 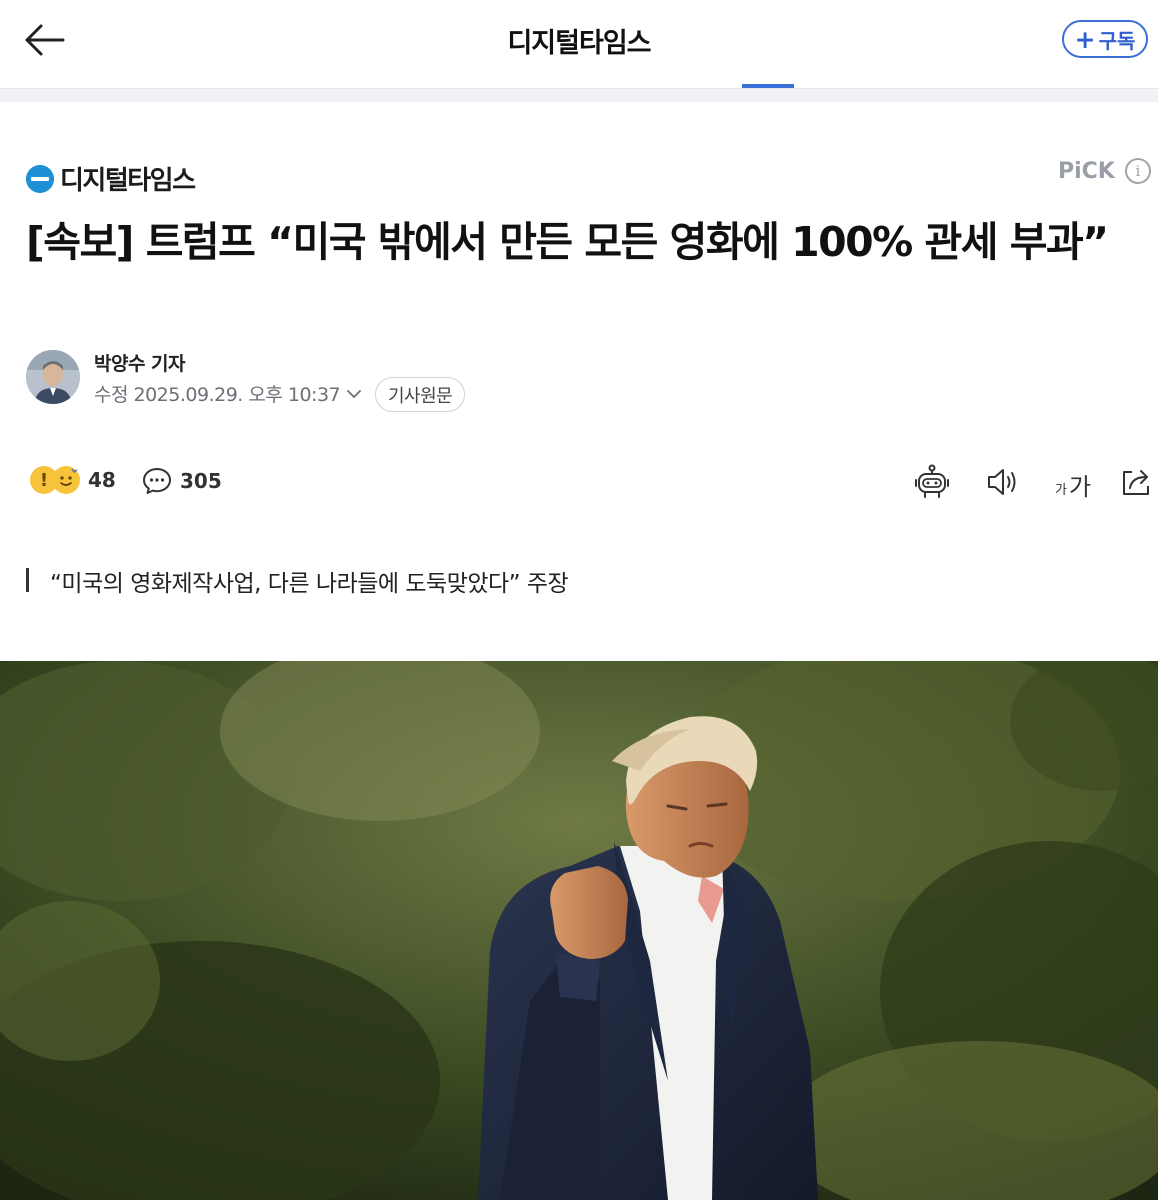 I want to click on font-size-button: 가 가, so click(x=1073, y=484).